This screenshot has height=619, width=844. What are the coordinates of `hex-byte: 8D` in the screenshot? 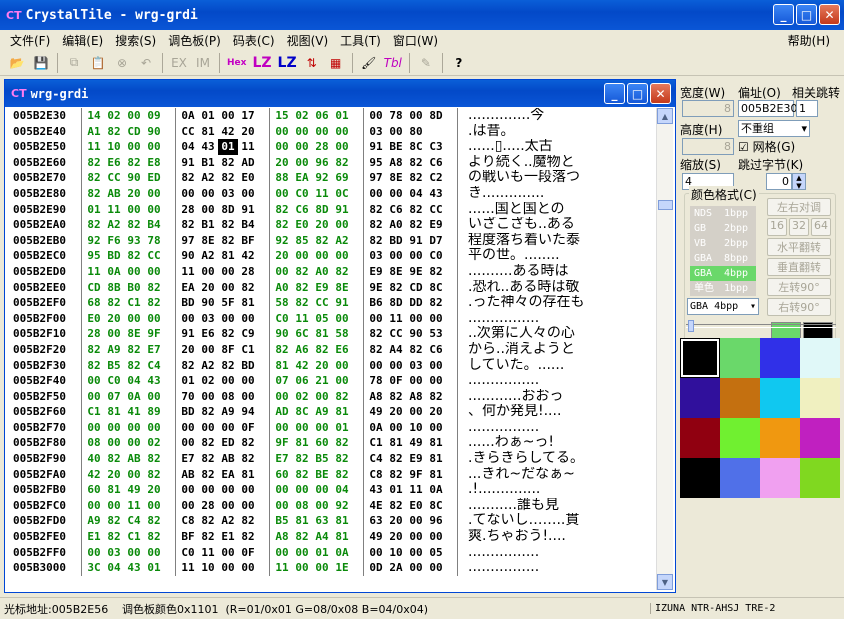 It's located at (322, 210).